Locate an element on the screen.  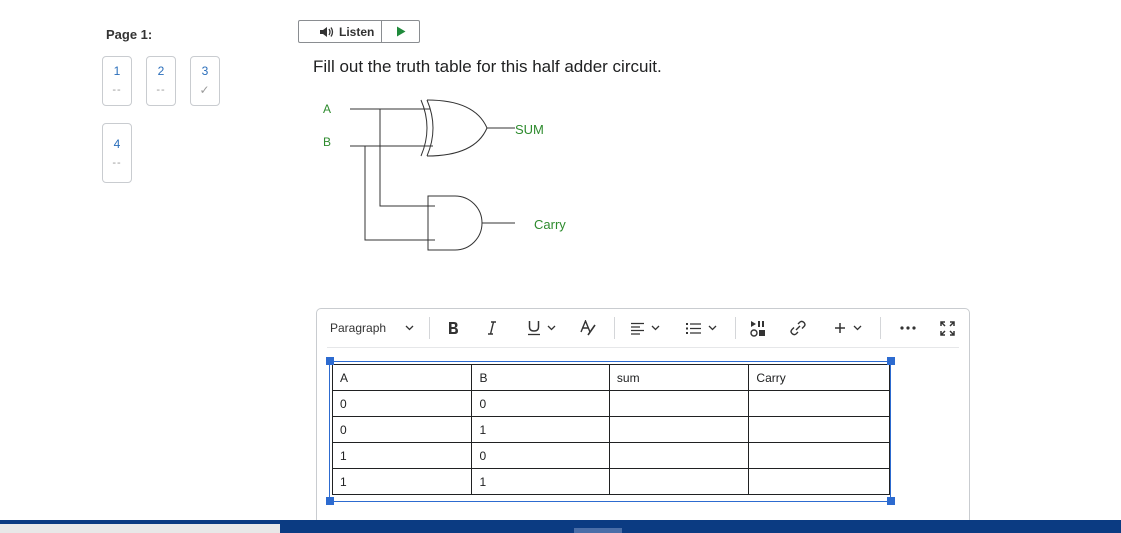
question-number: 1 is located at coordinates (117, 71).